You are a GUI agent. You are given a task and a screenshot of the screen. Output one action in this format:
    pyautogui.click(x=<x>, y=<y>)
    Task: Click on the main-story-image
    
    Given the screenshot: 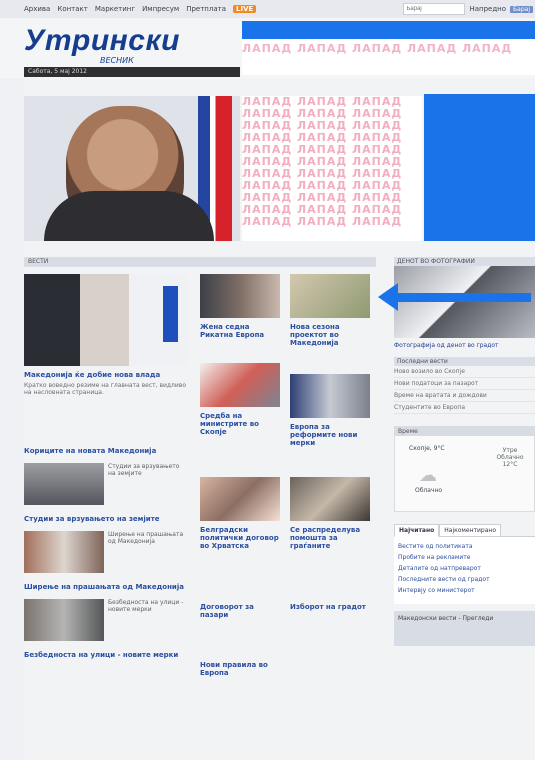 What is the action you would take?
    pyautogui.click(x=106, y=320)
    